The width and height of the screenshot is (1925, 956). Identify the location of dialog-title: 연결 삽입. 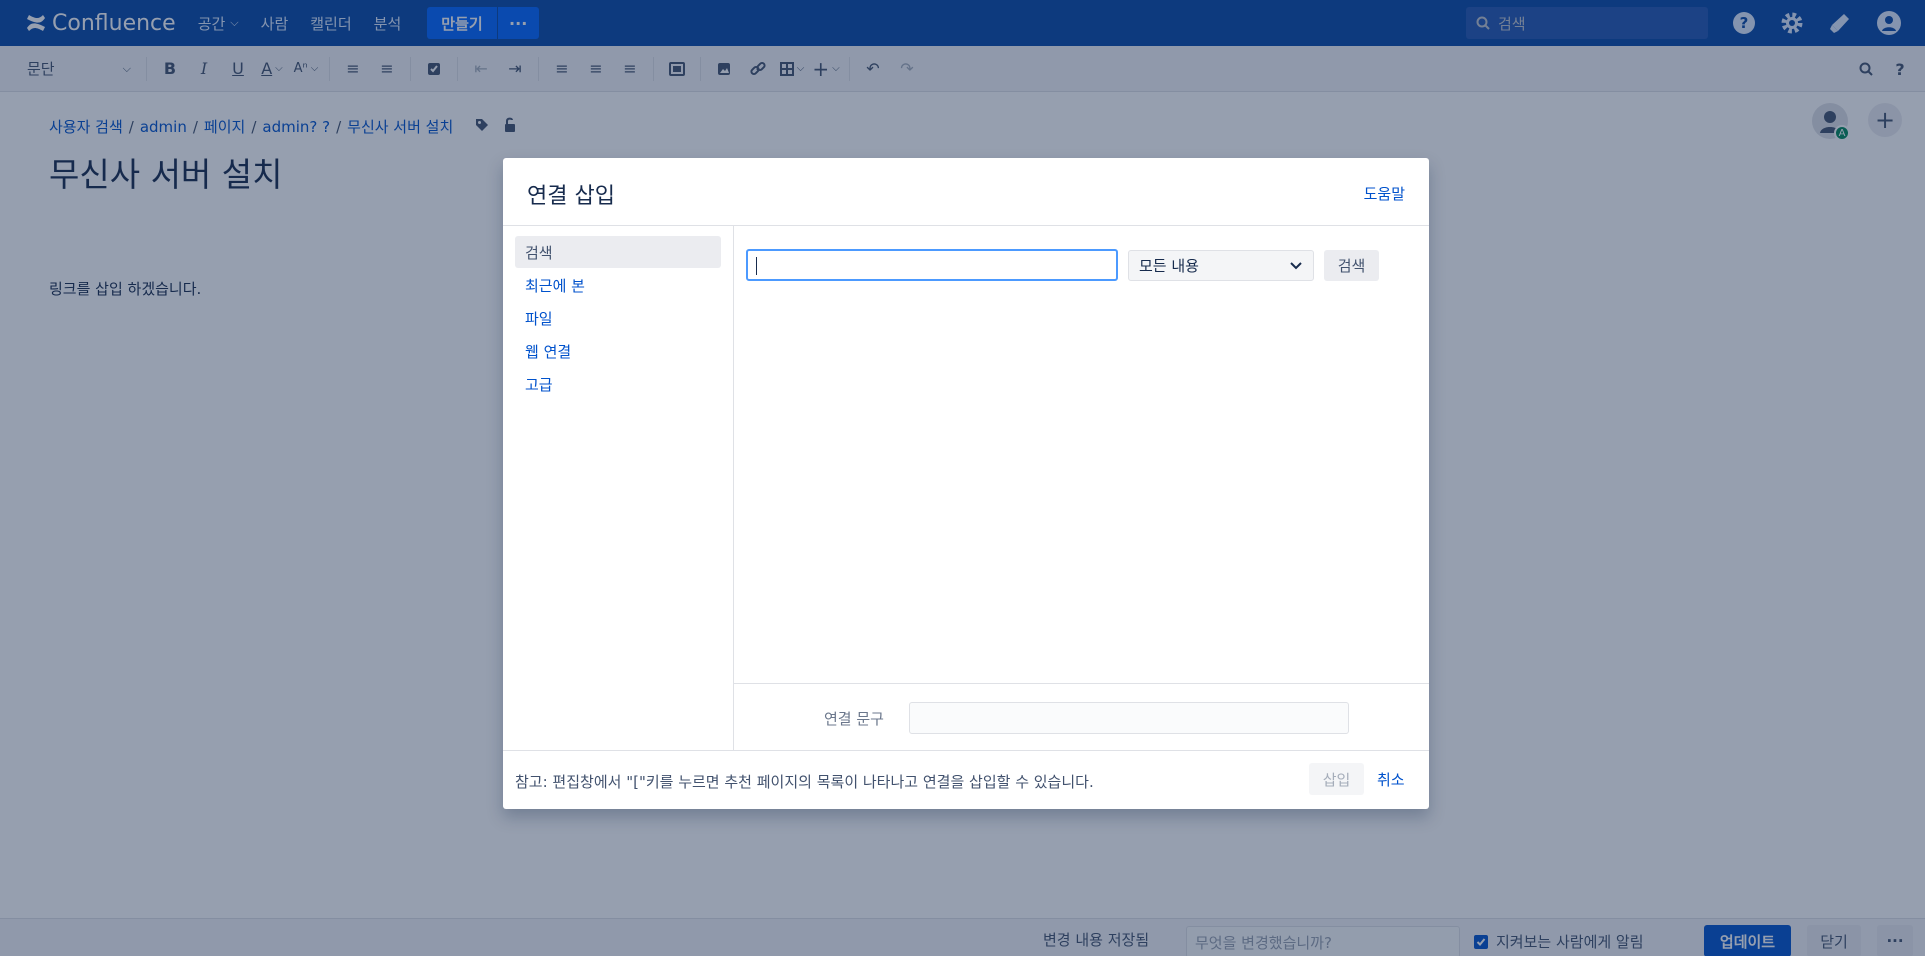
(571, 196).